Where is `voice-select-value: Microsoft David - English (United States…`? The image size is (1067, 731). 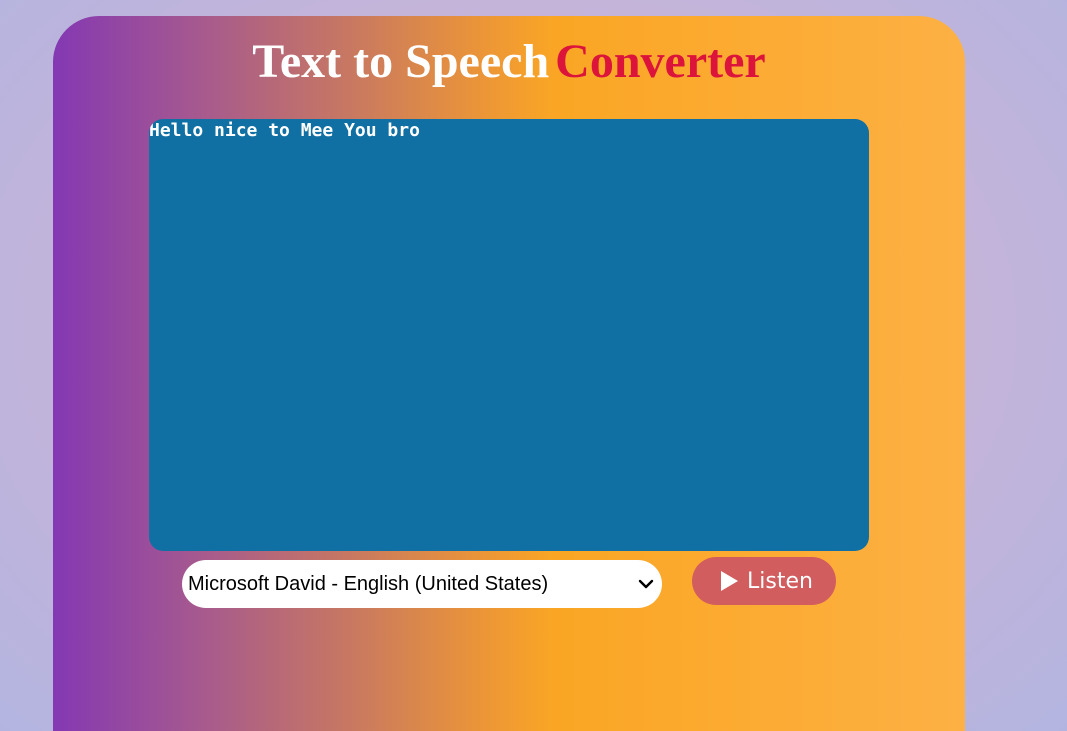
voice-select-value: Microsoft David - English (United States… is located at coordinates (368, 584).